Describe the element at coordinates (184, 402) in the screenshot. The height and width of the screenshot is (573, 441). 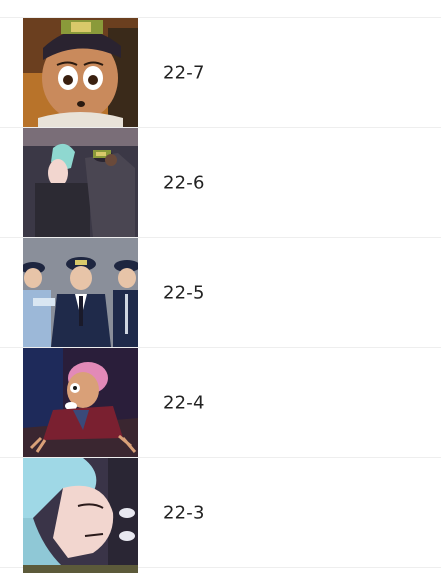
I see `episode-label: 22-4` at that location.